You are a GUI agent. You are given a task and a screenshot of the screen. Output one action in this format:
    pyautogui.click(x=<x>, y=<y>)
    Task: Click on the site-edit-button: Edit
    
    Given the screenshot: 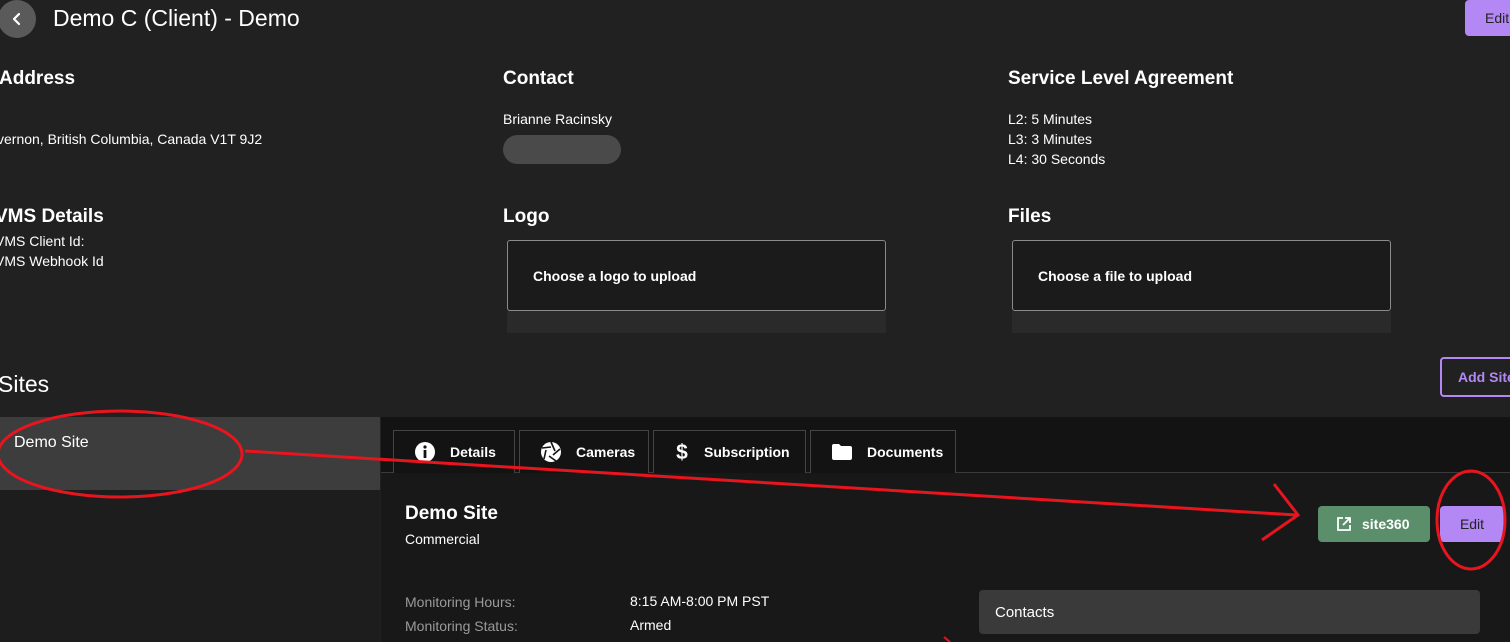 What is the action you would take?
    pyautogui.click(x=1472, y=524)
    